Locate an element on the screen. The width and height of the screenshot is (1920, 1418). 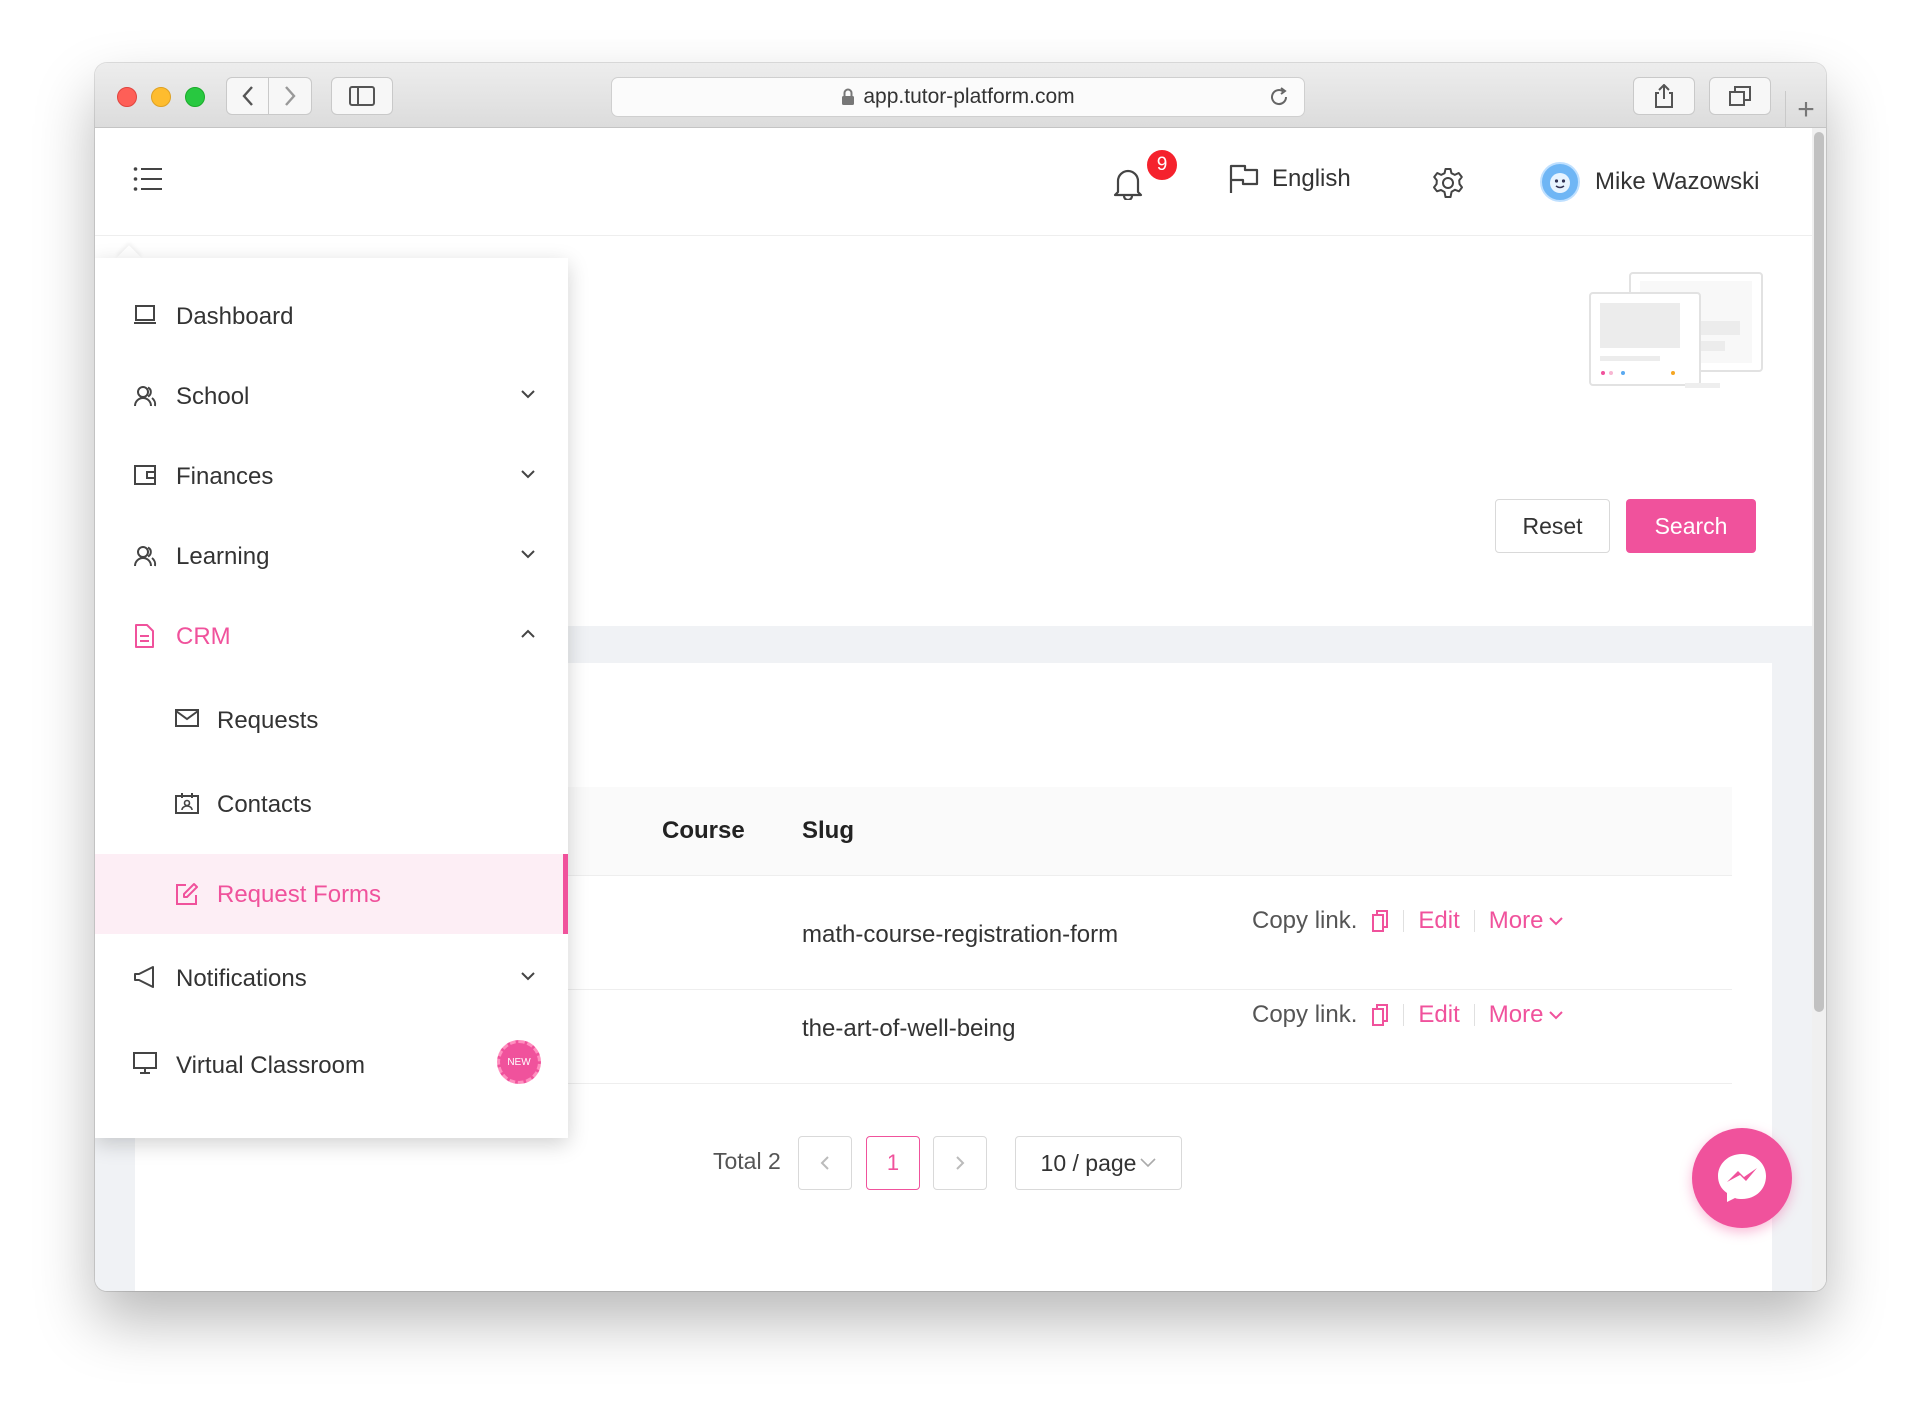
menu-item-label: CRM is located at coordinates (203, 636).